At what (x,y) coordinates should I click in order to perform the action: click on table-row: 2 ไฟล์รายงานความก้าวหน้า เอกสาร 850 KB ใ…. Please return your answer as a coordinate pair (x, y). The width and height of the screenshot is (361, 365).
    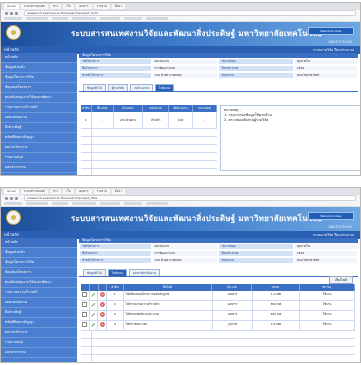
    Looking at the image, I should click on (218, 306).